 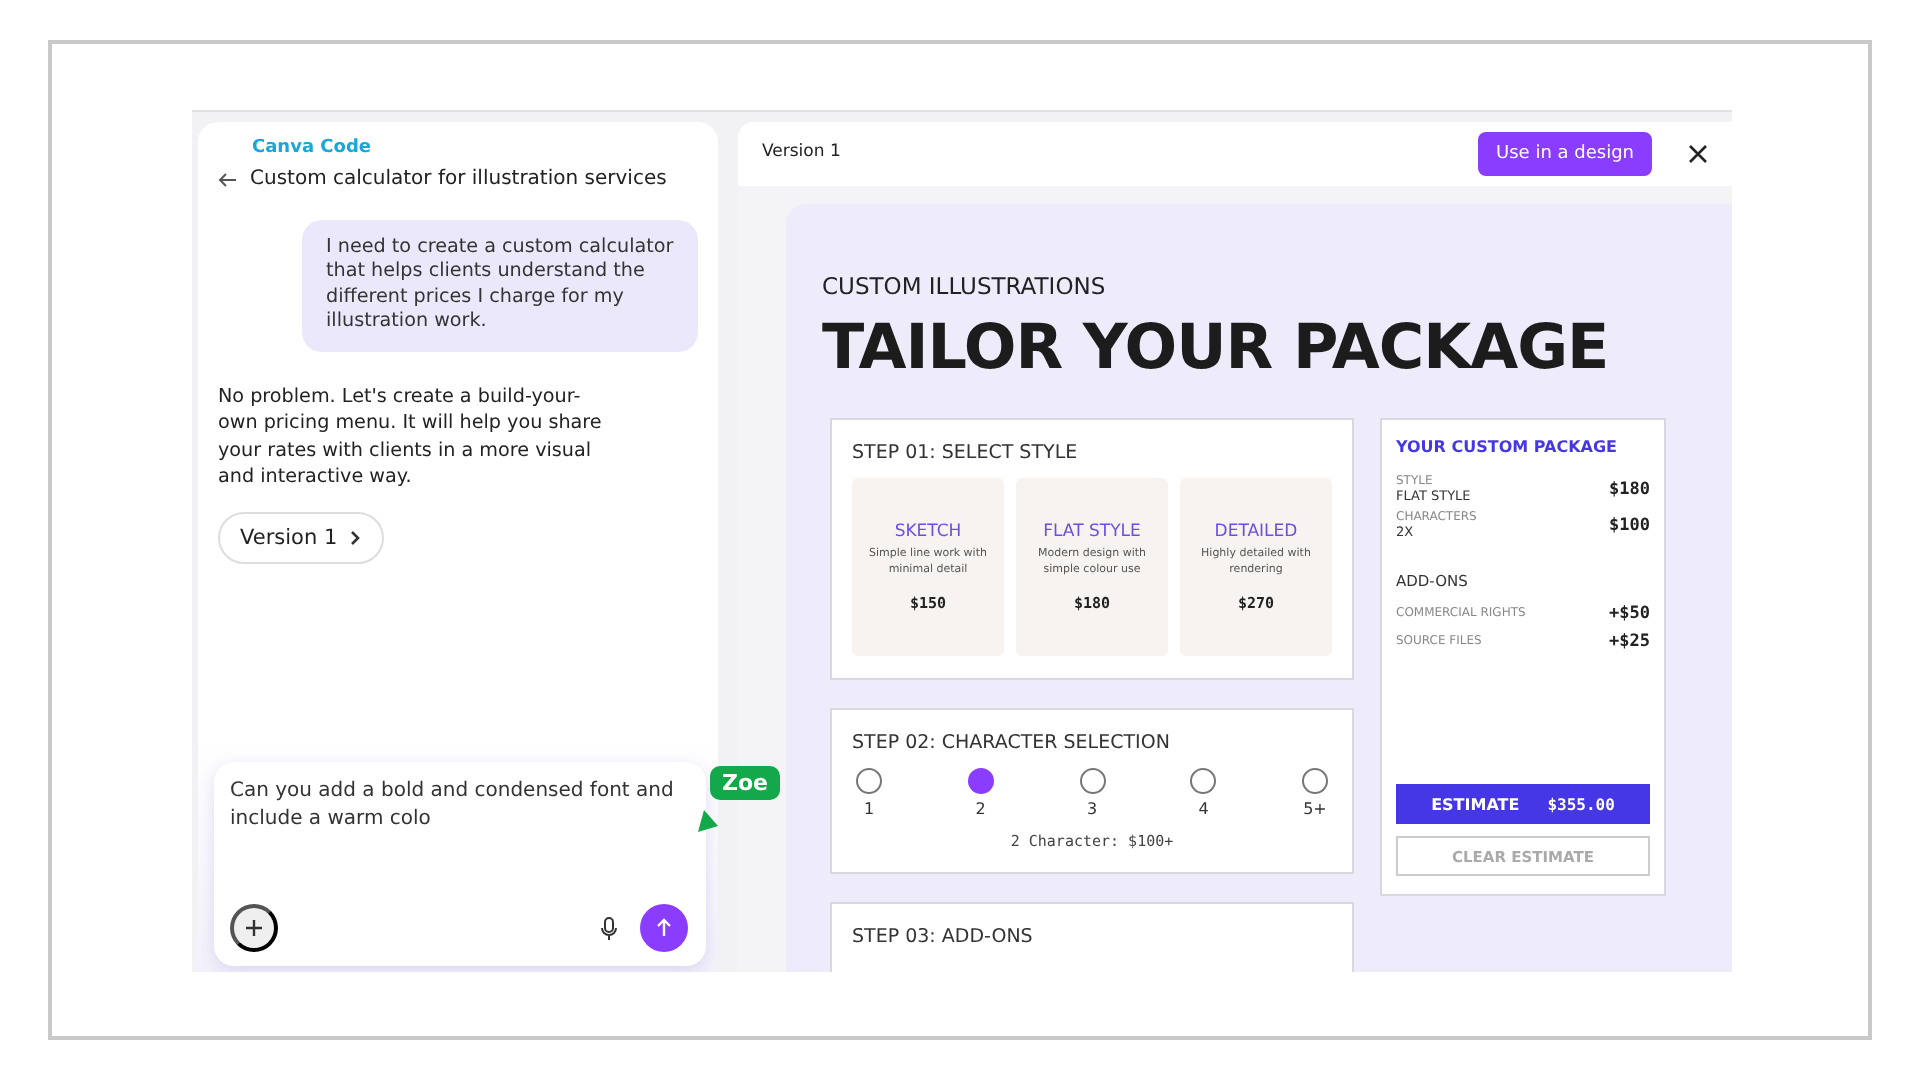 I want to click on collaborator-label: Zoe, so click(x=745, y=783).